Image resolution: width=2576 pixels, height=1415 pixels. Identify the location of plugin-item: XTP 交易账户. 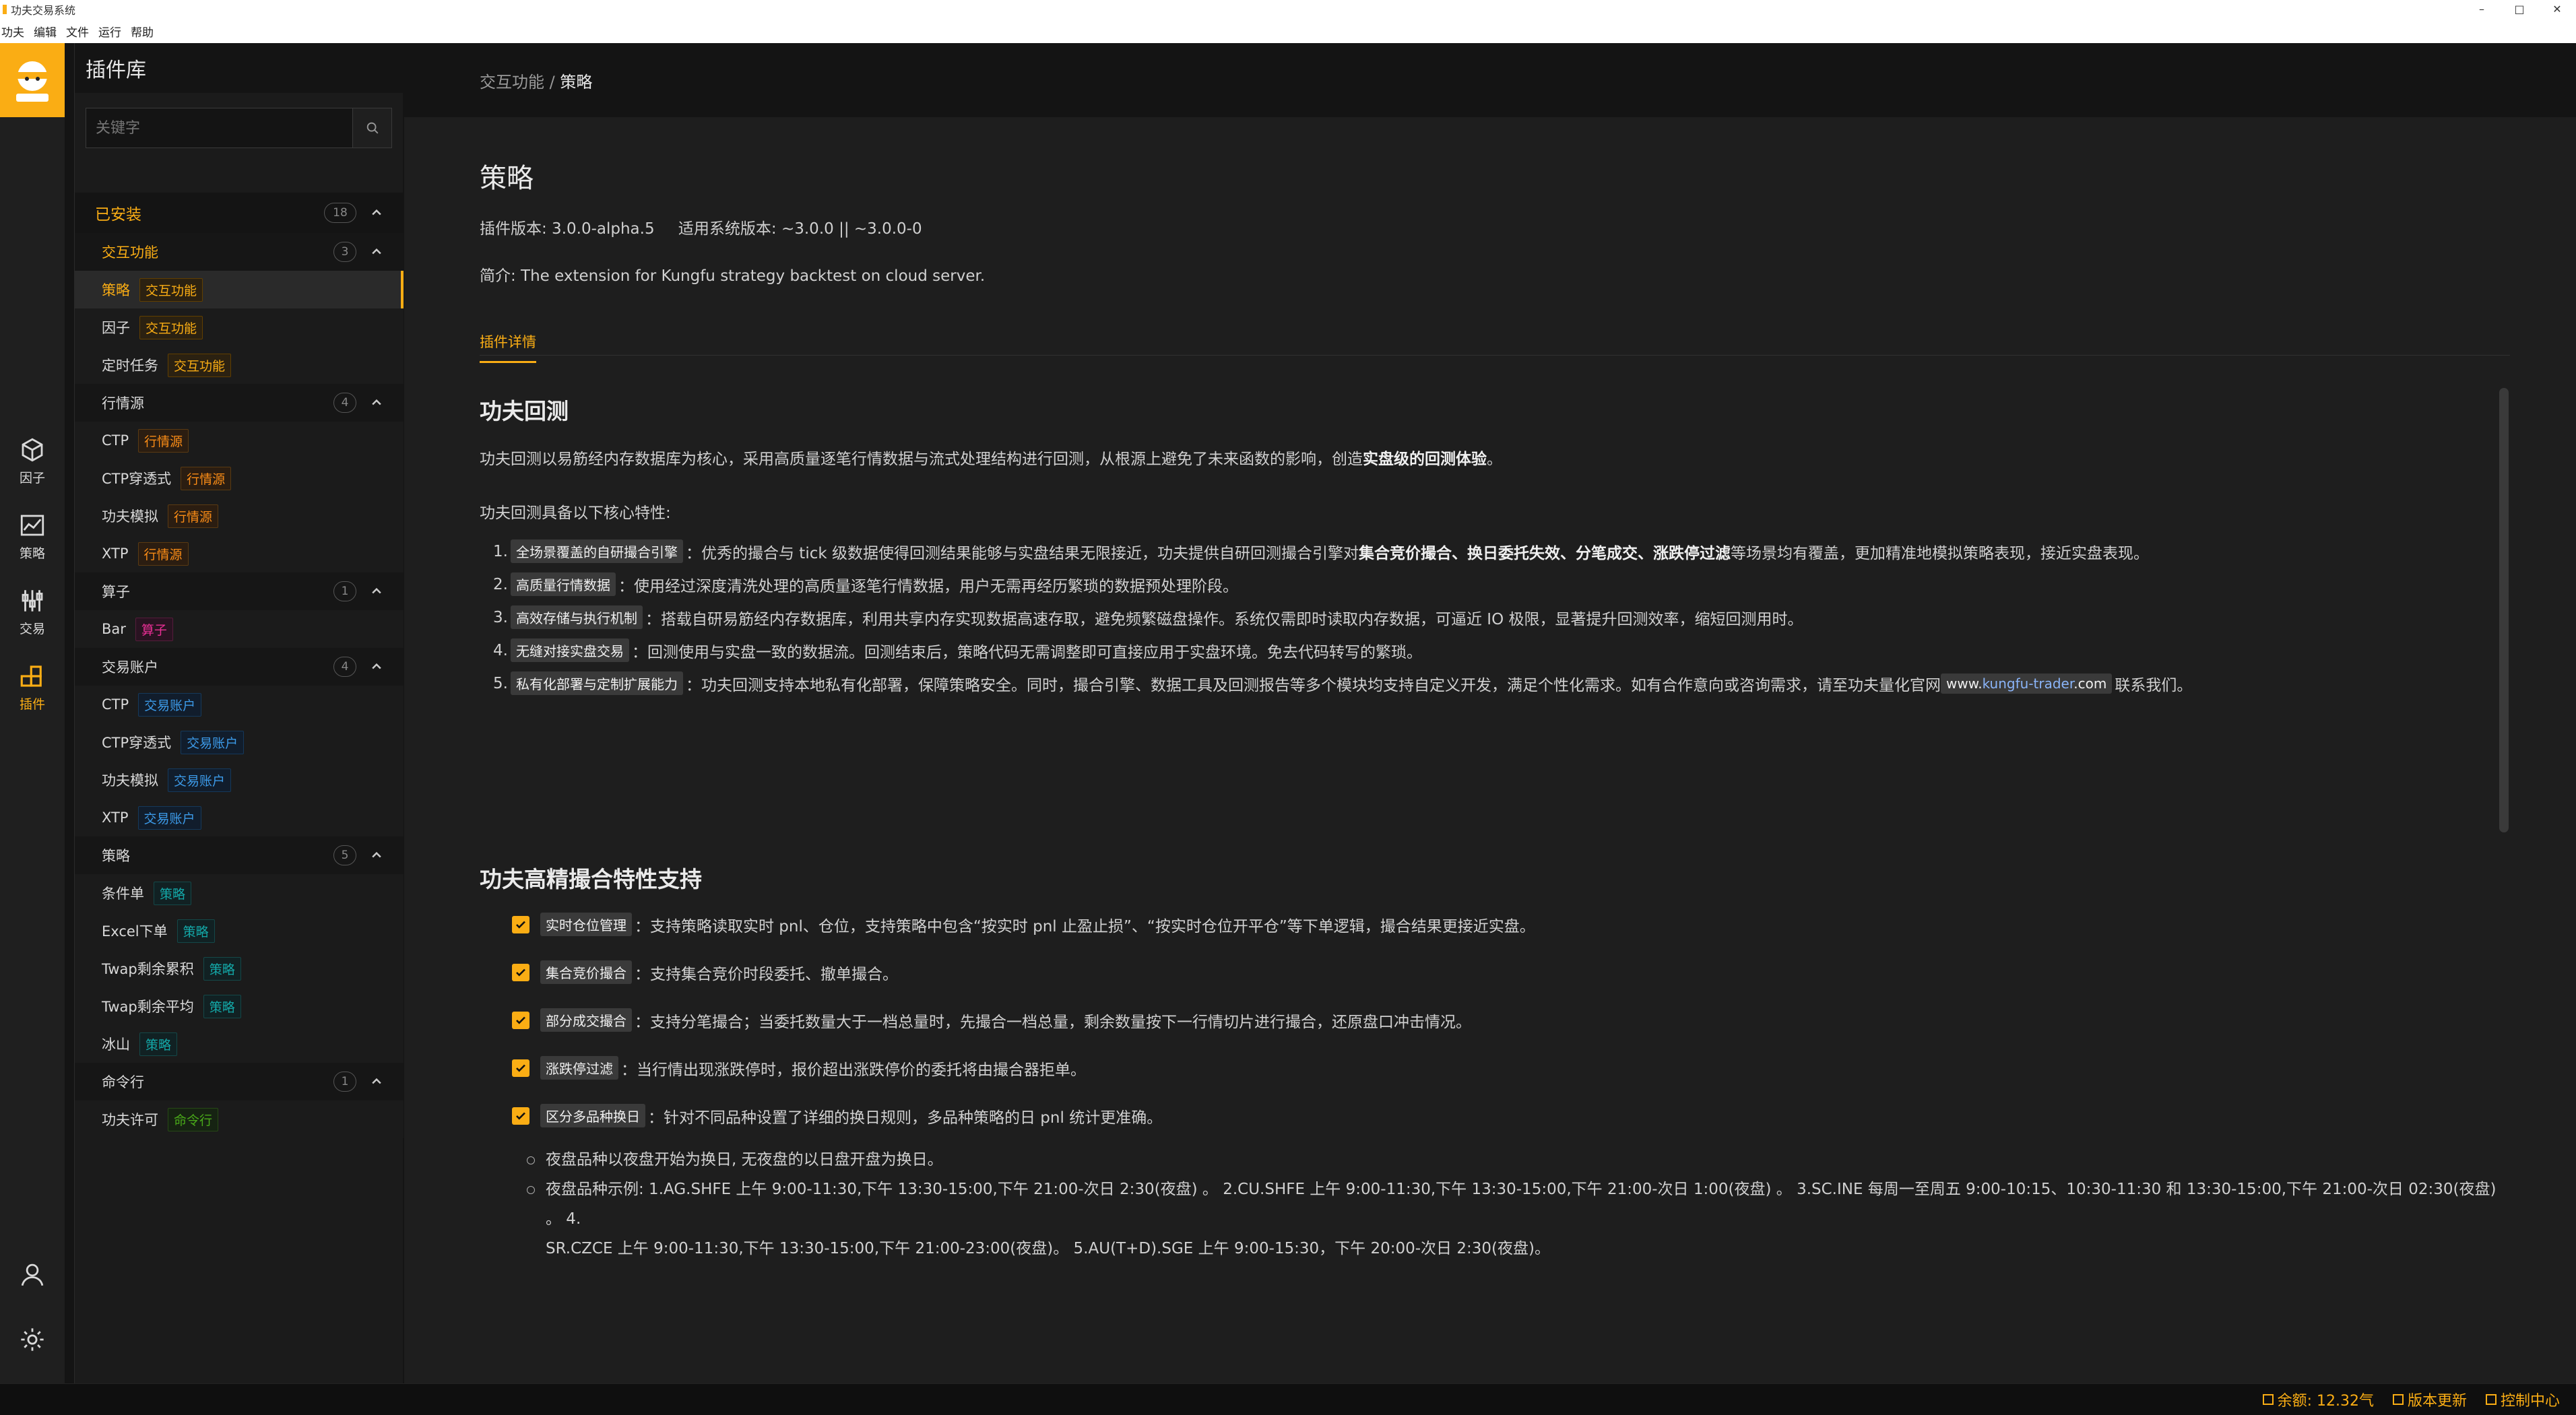
(240, 817).